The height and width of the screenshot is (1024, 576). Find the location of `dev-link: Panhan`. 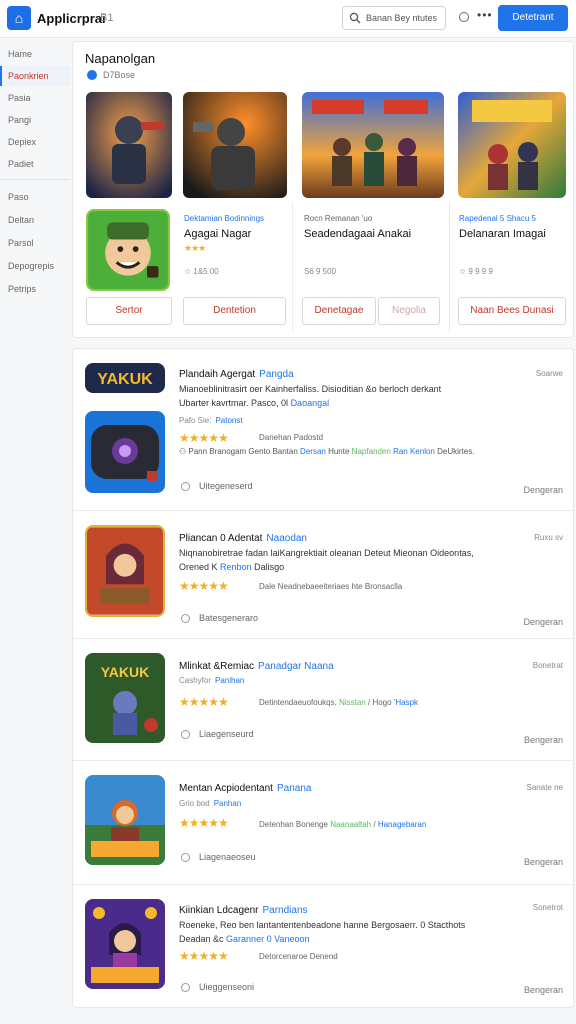

dev-link: Panhan is located at coordinates (228, 803).